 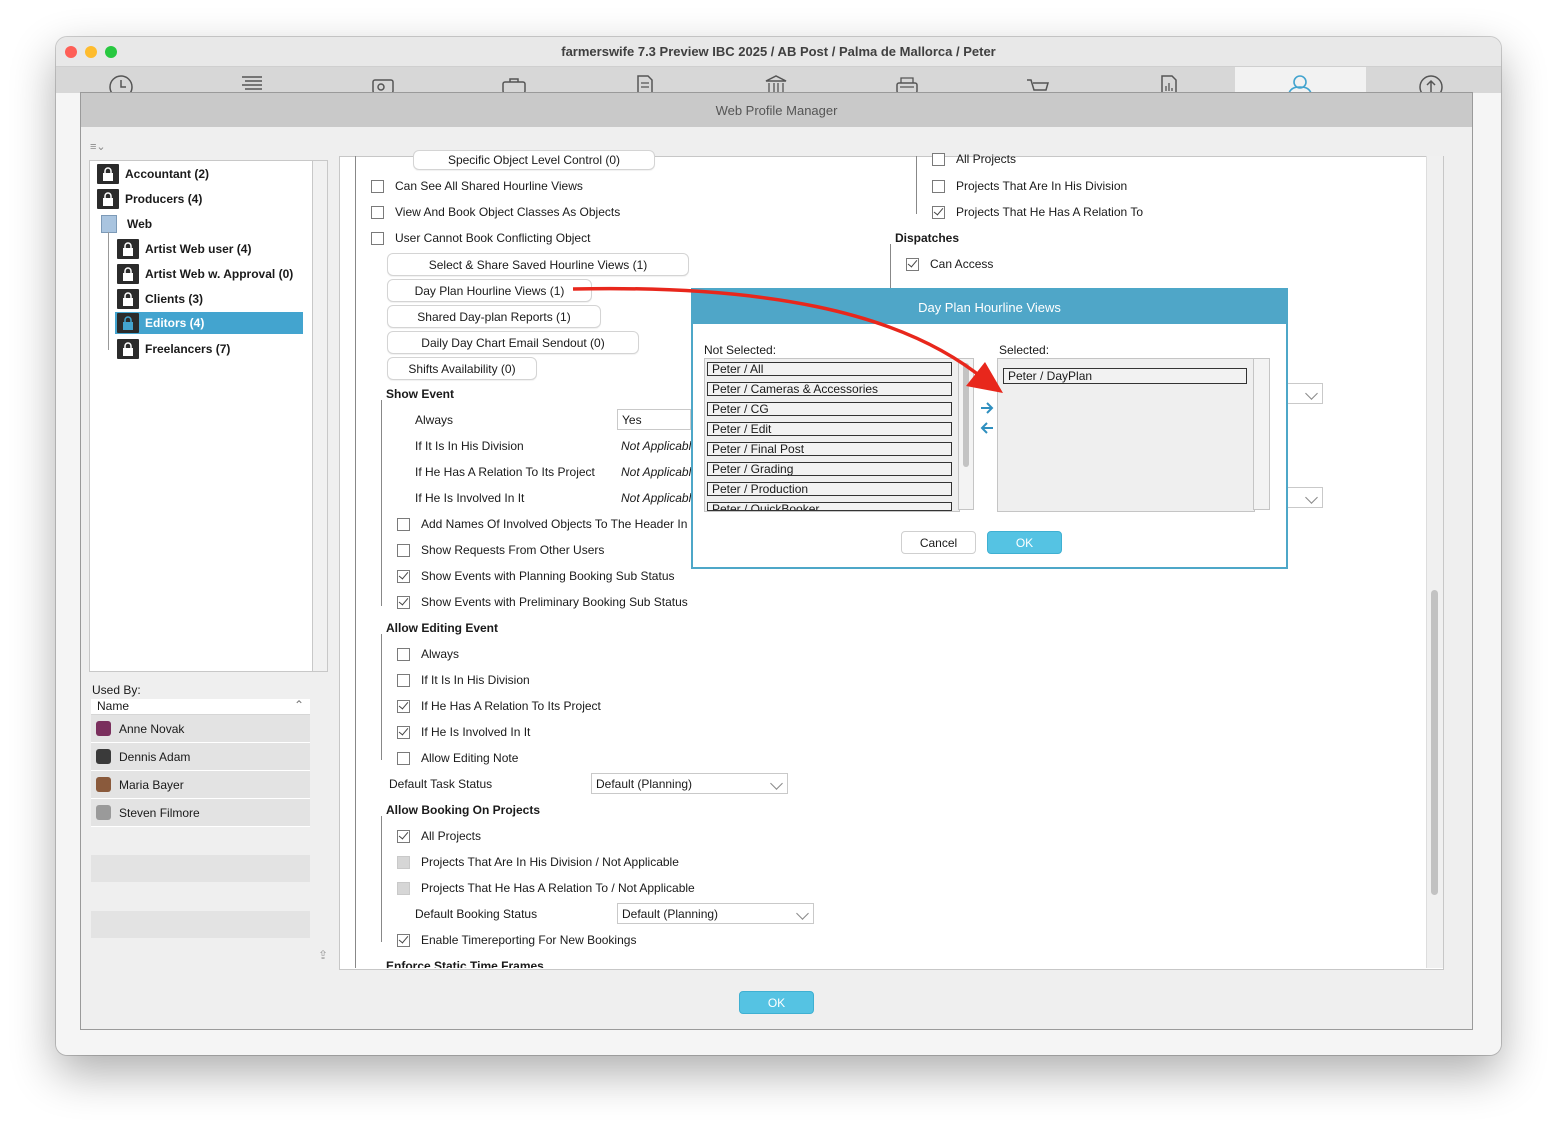 I want to click on options-menu-icon: ≡⌄, so click(x=99, y=146).